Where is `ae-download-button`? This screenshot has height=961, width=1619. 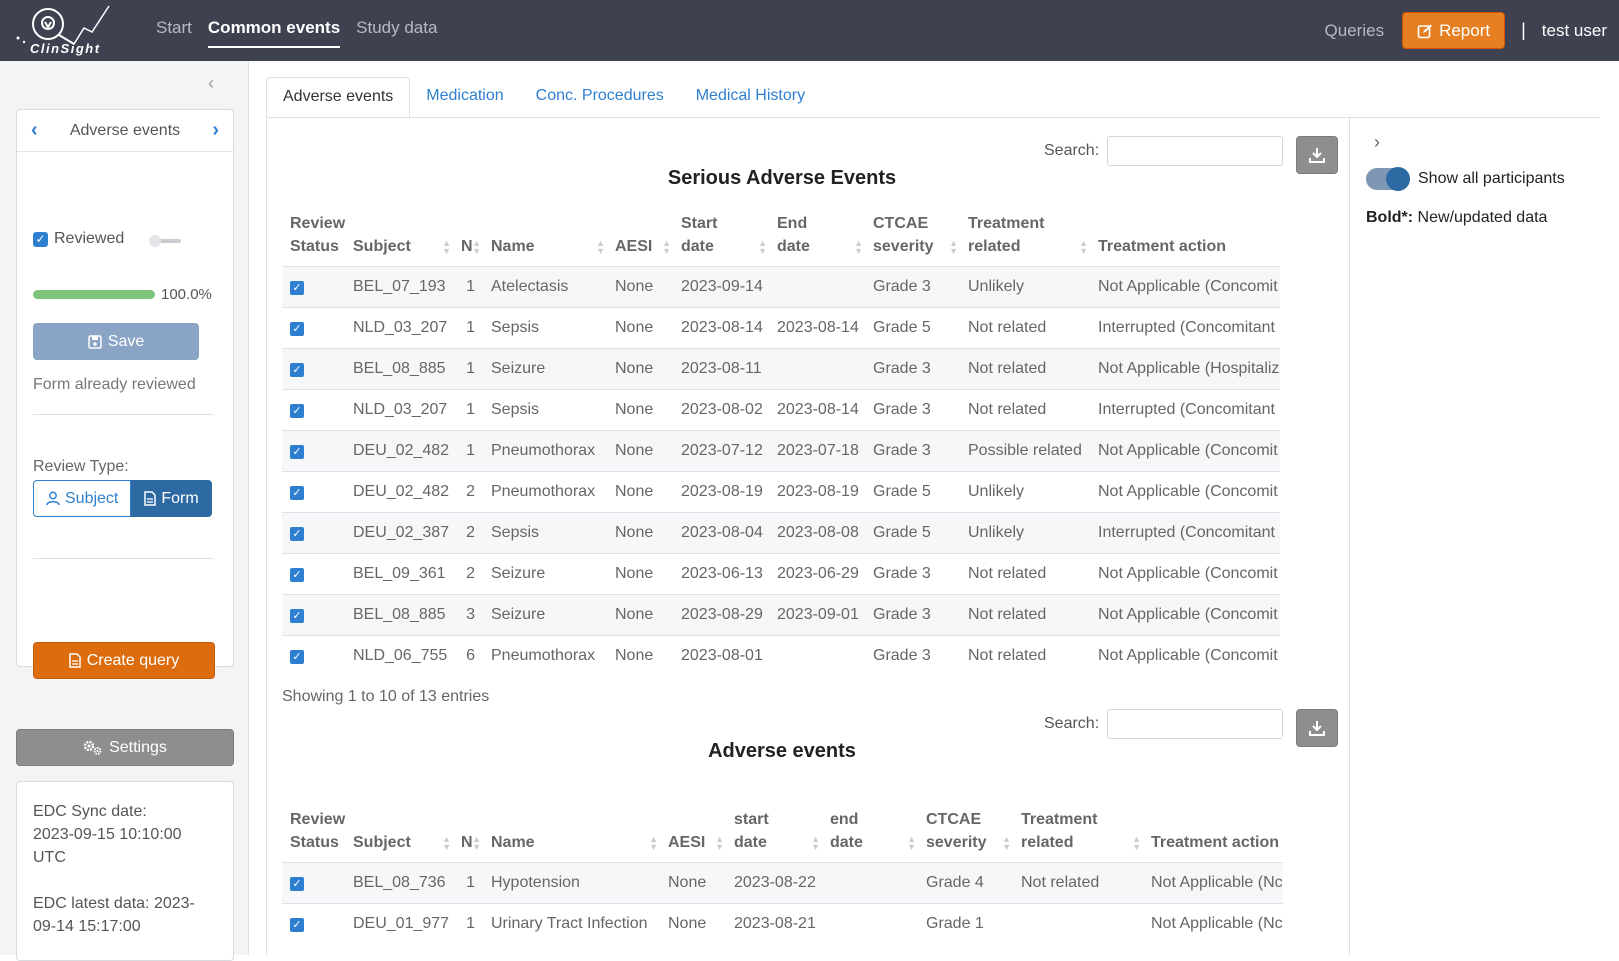 ae-download-button is located at coordinates (1317, 728).